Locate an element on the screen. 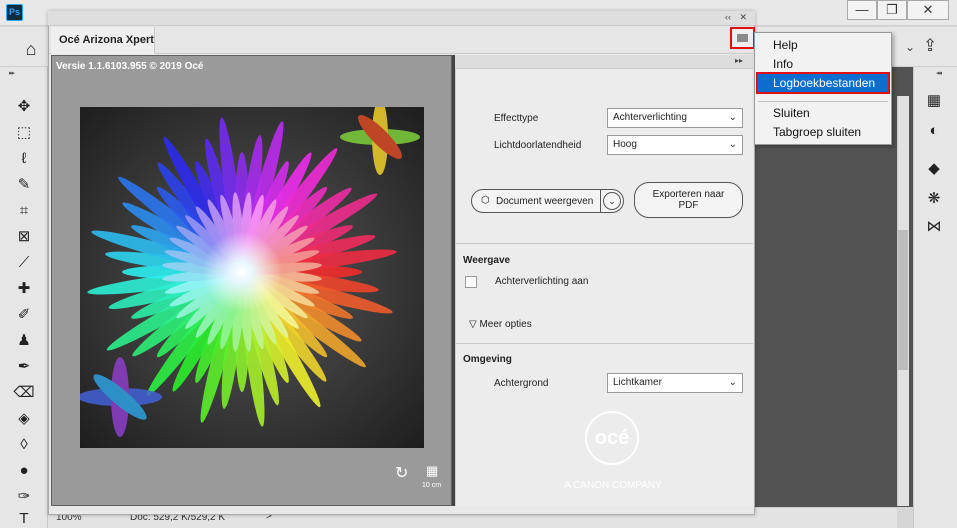  paths-panel-icon: ⋈ is located at coordinates (934, 227).